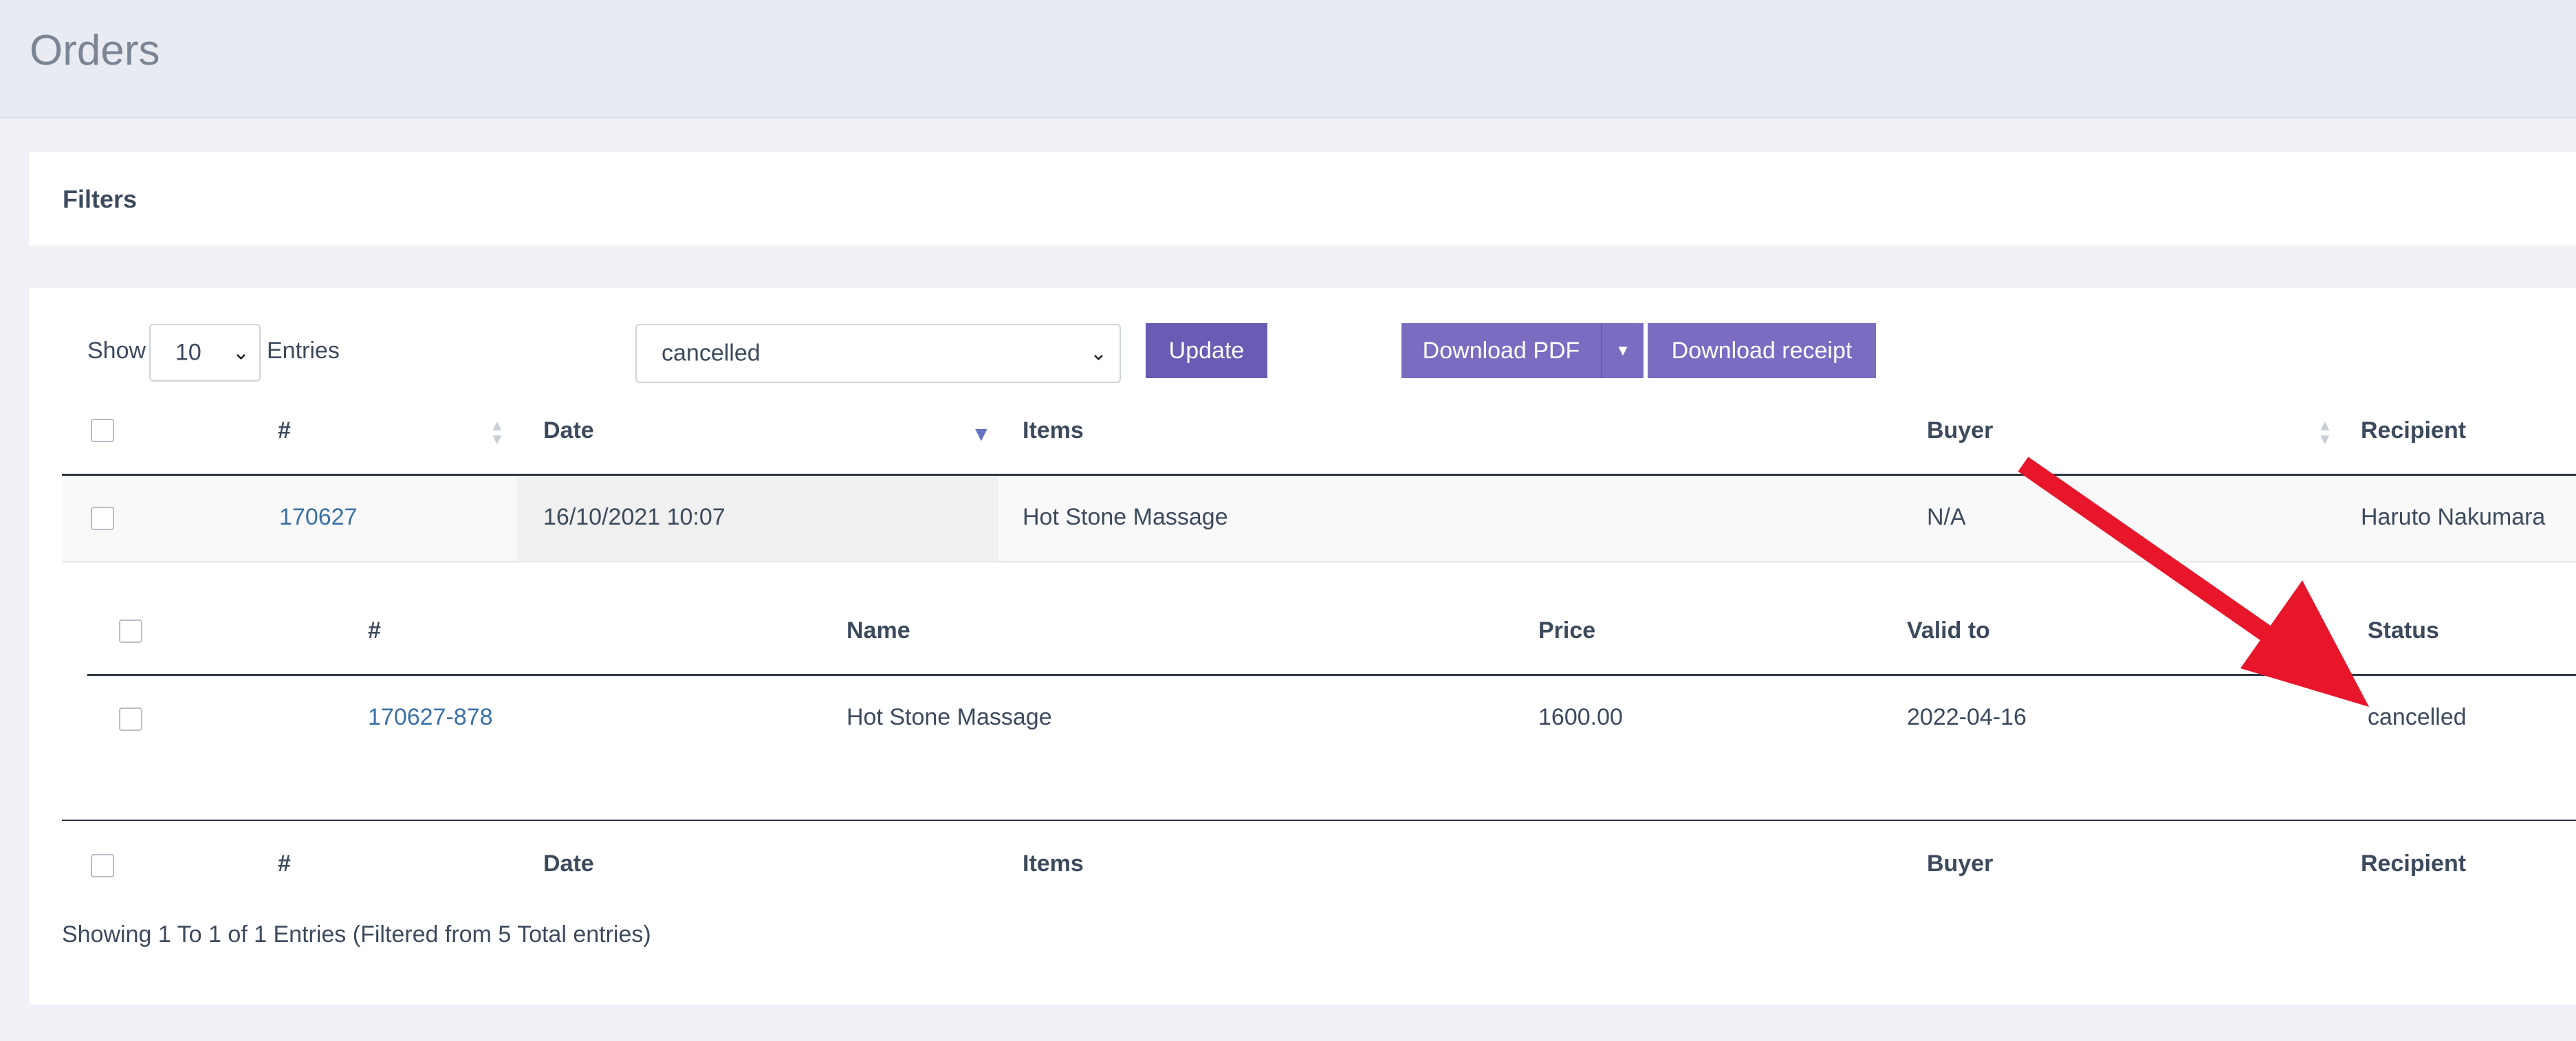  Describe the element at coordinates (2193, 582) in the screenshot. I see `red-arrow-icon` at that location.